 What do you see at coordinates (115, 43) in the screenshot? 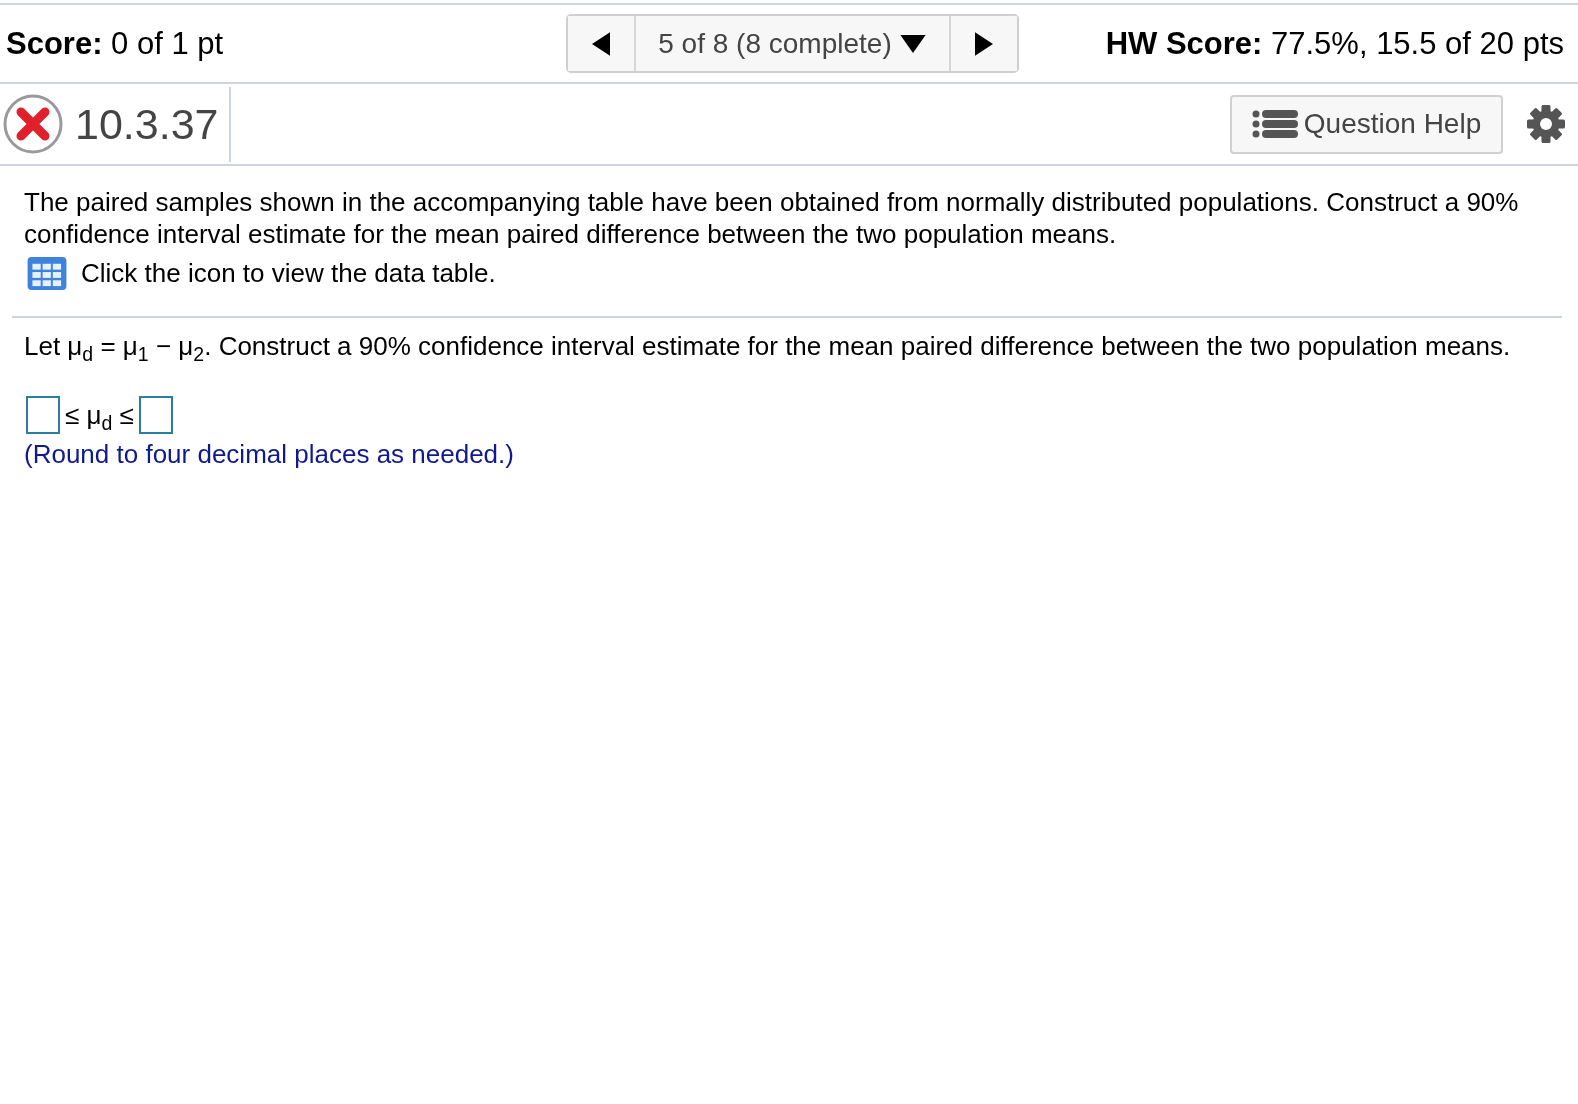
I see `score-text: Score: 0 of 1 pt` at bounding box center [115, 43].